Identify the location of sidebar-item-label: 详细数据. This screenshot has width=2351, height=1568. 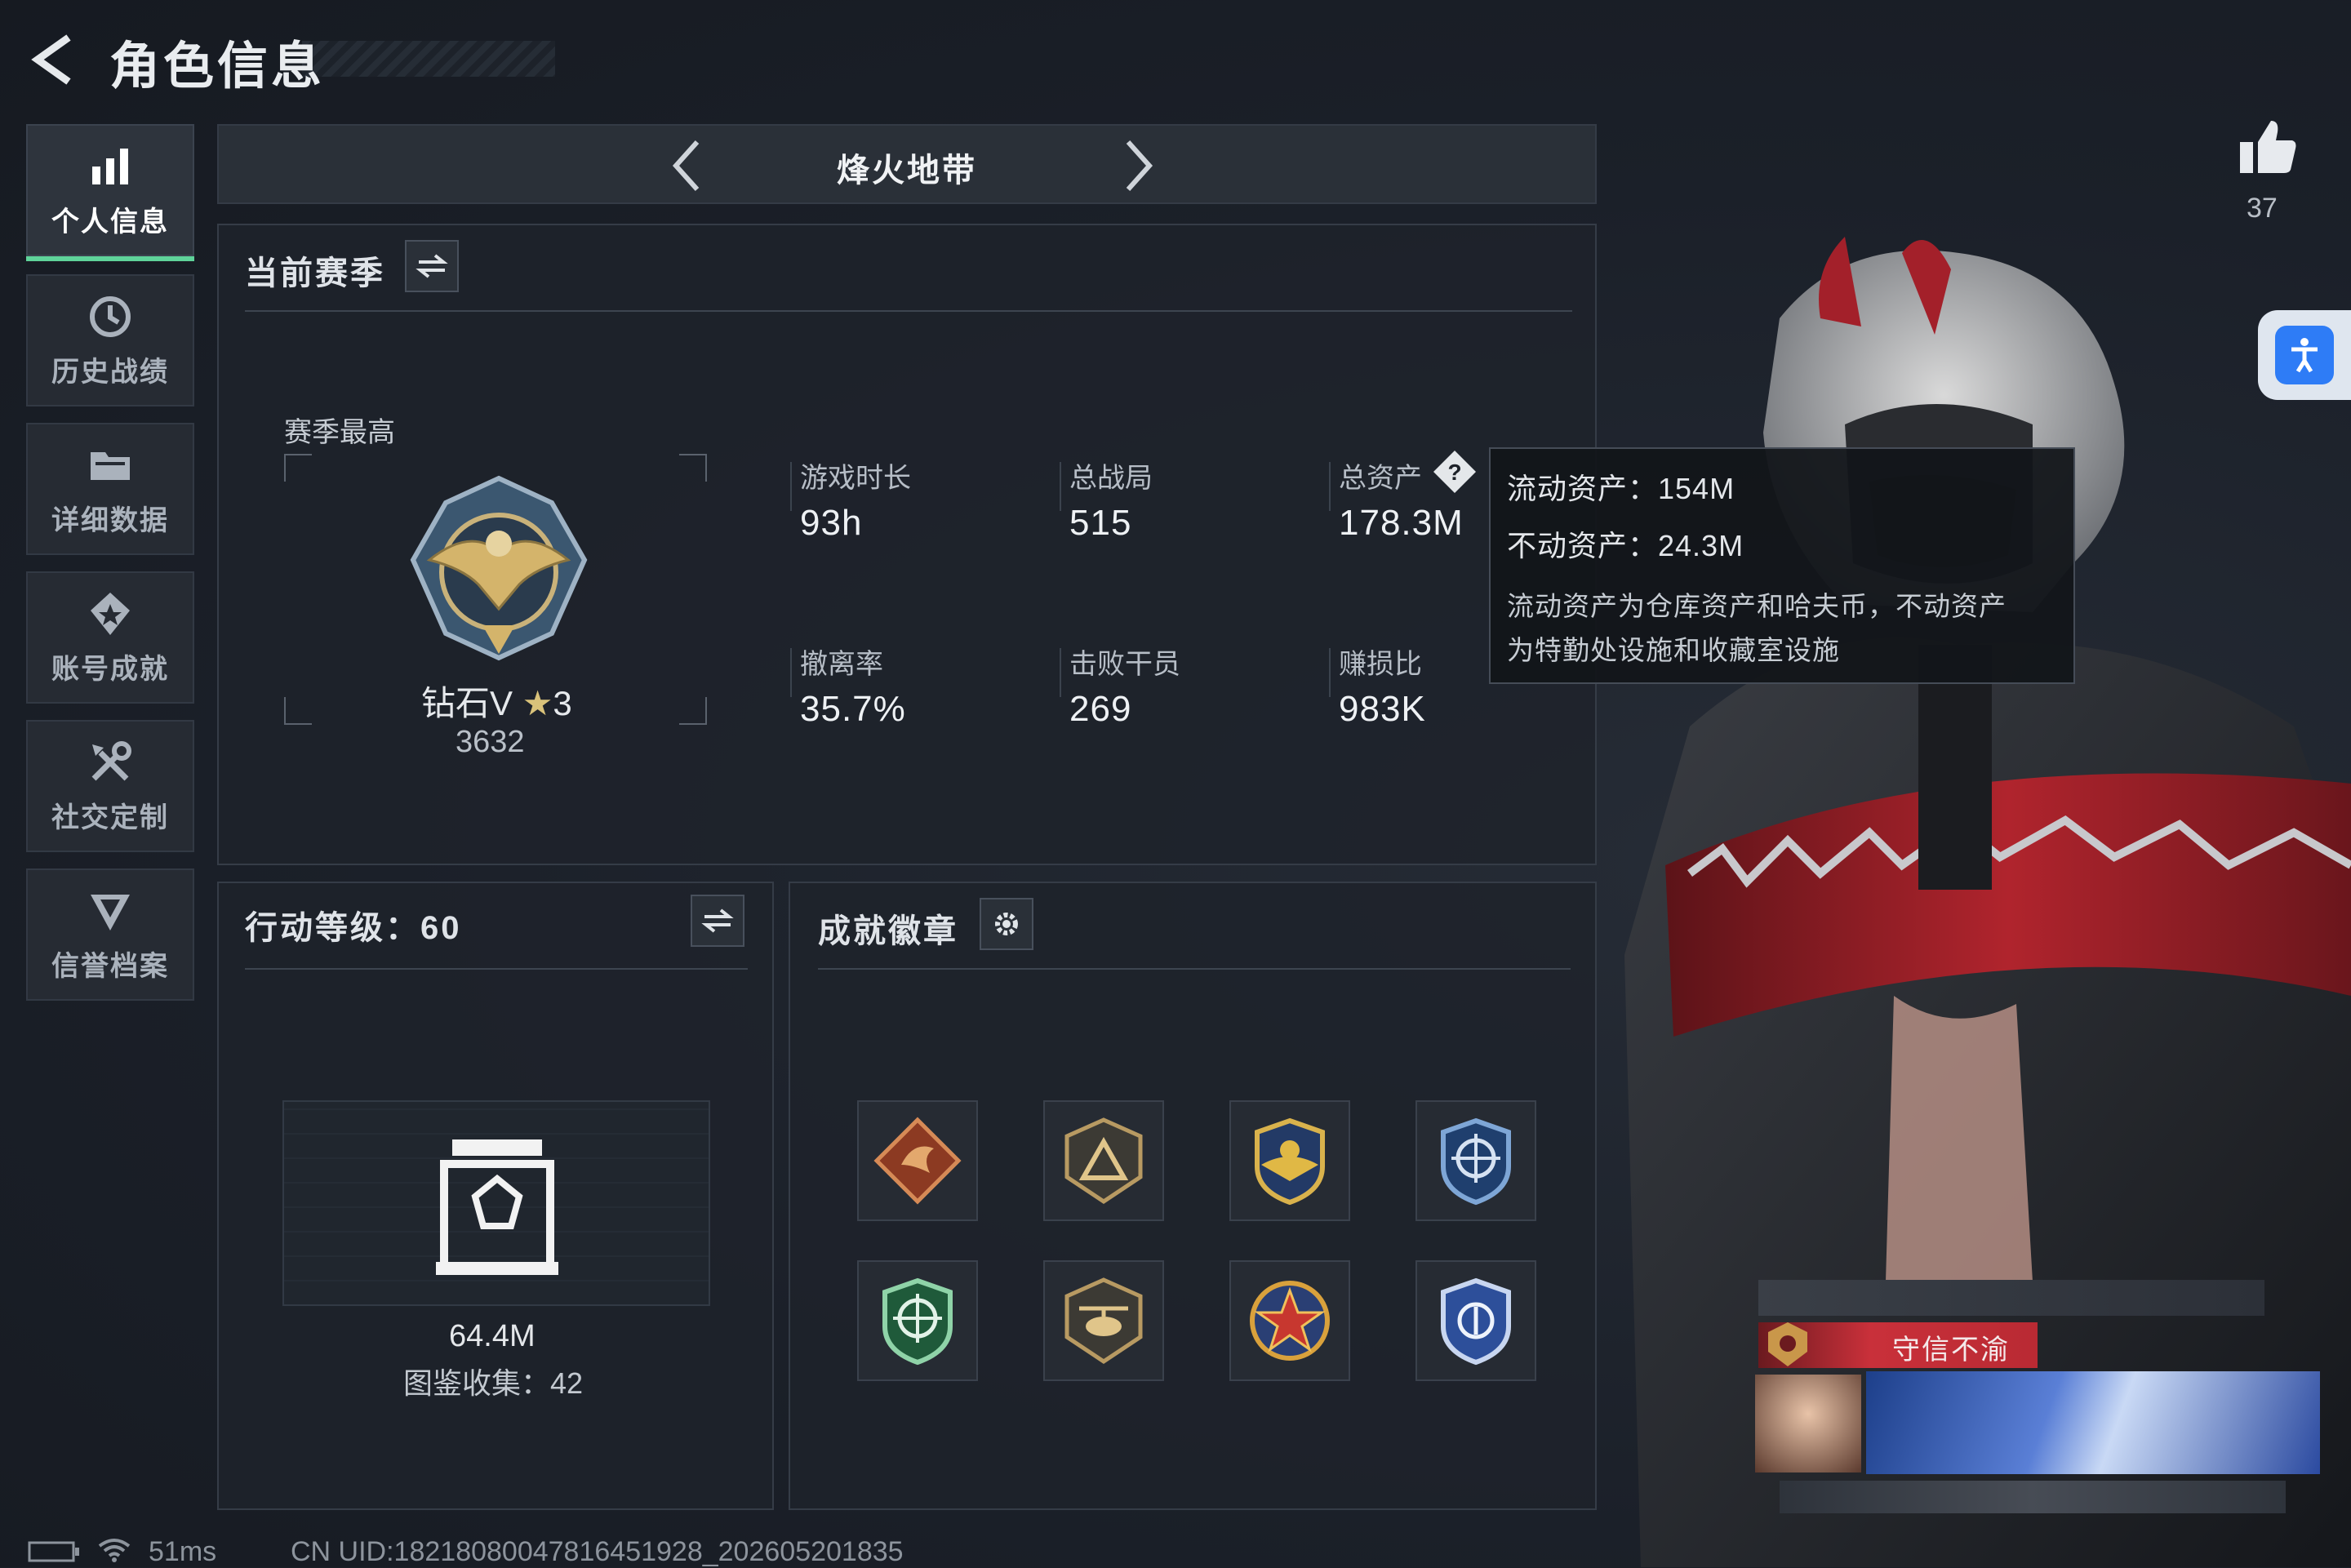
(110, 520).